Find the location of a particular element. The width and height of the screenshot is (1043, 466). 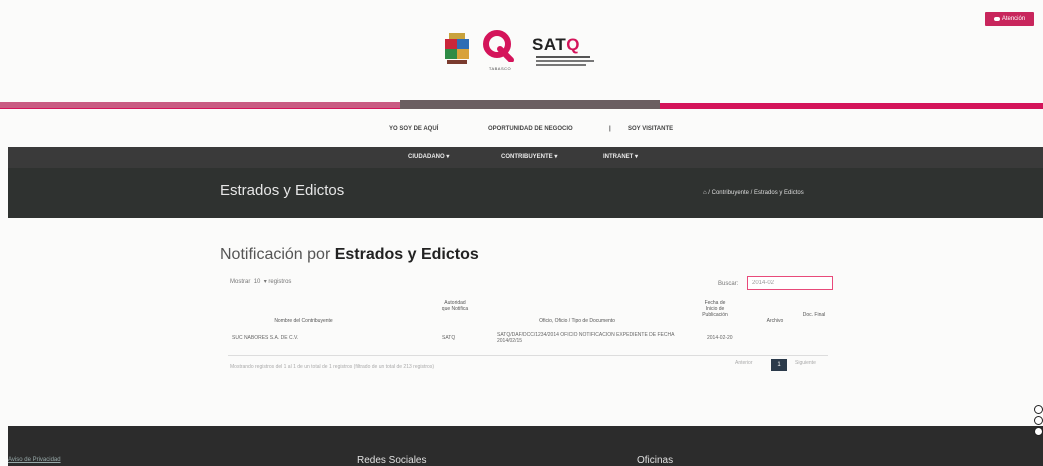

top-link-oportunidad: OPORTUNIDAD DE NEGOCIO is located at coordinates (530, 129).